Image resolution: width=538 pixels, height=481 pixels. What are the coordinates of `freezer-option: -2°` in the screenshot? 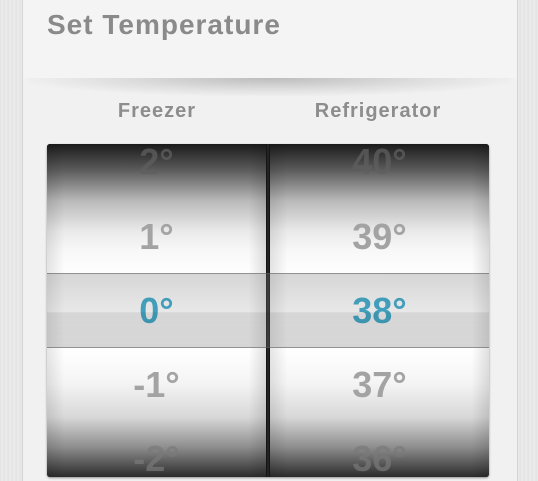 It's located at (156, 458).